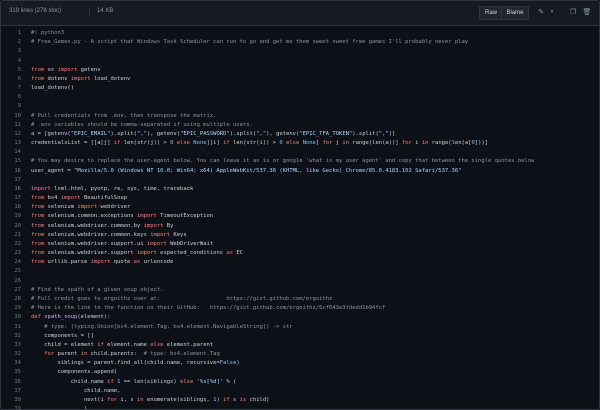 The width and height of the screenshot is (600, 410). I want to click on chevron-down-icon: ▾, so click(552, 12).